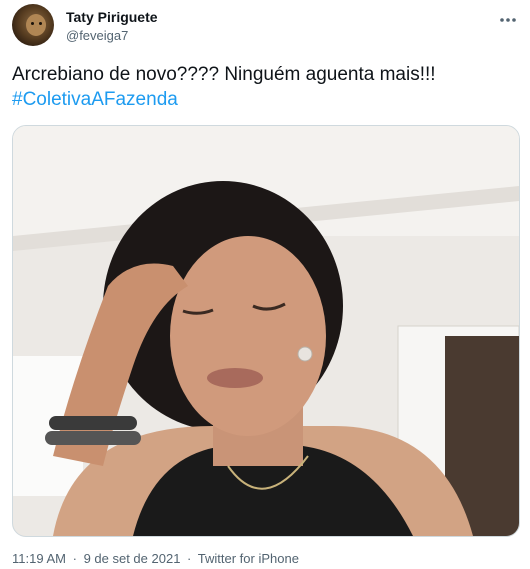 This screenshot has height=569, width=530. Describe the element at coordinates (508, 20) in the screenshot. I see `more-options-icon` at that location.